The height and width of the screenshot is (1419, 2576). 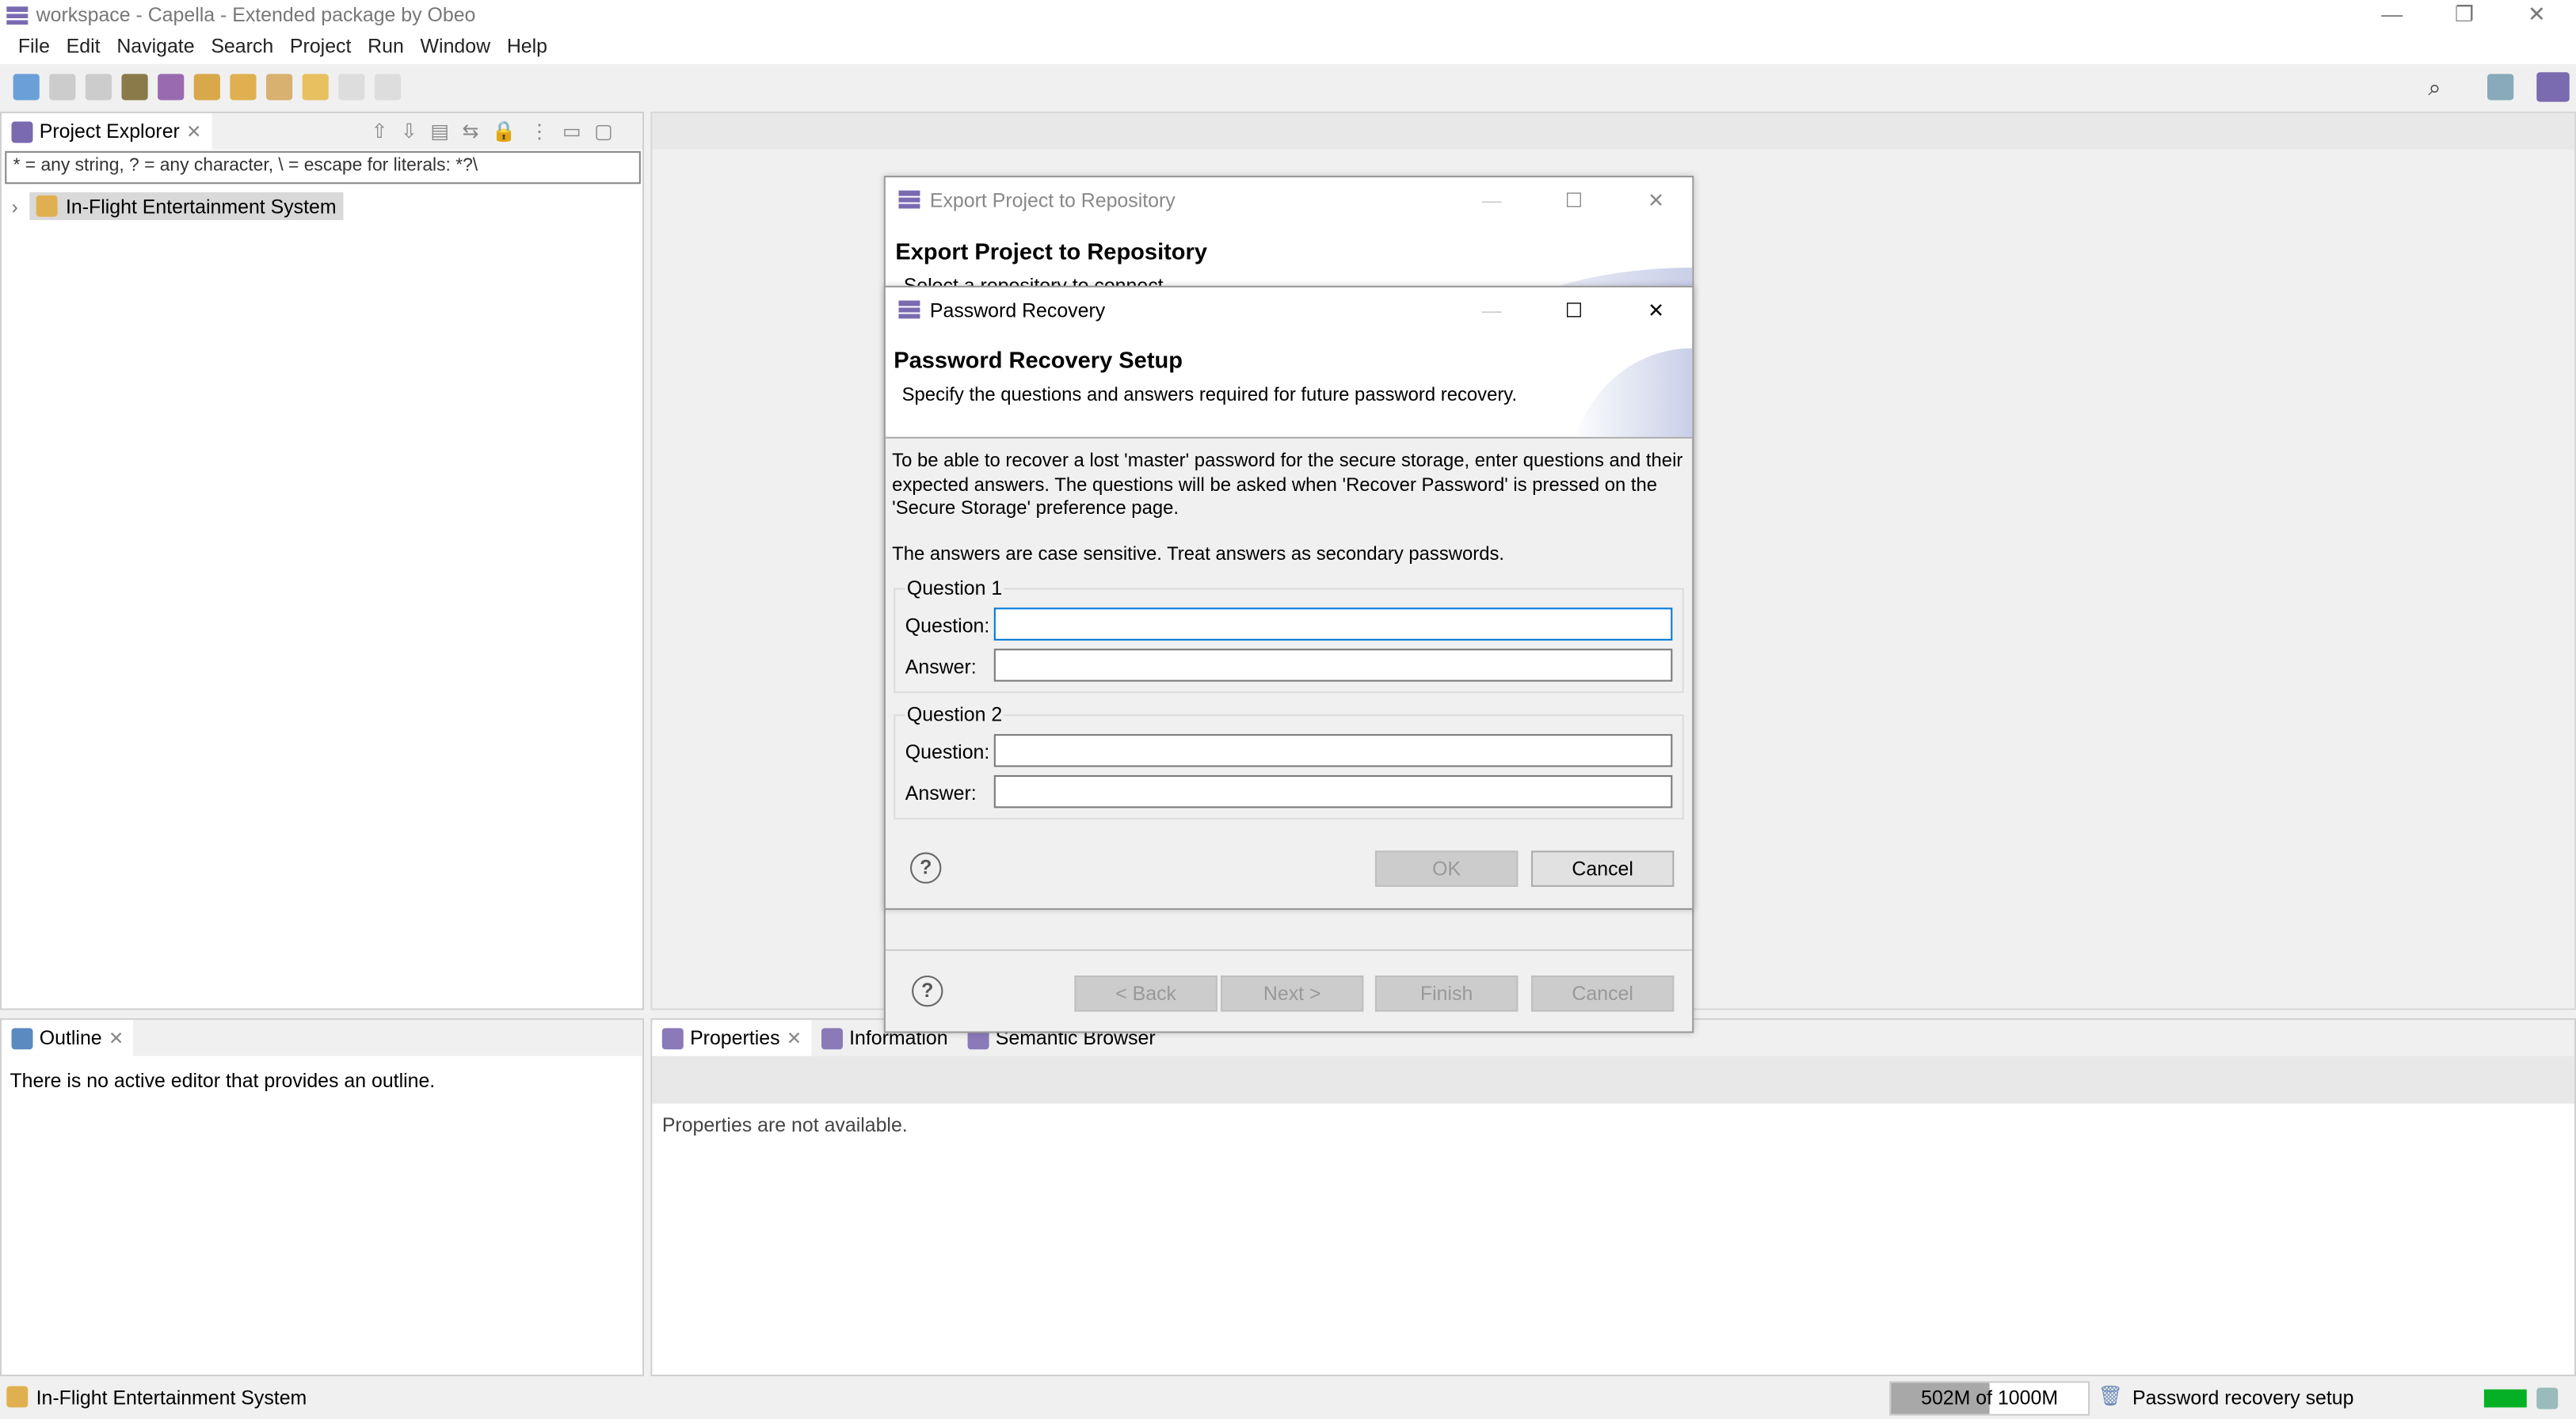 I want to click on properties-icon, so click(x=673, y=1038).